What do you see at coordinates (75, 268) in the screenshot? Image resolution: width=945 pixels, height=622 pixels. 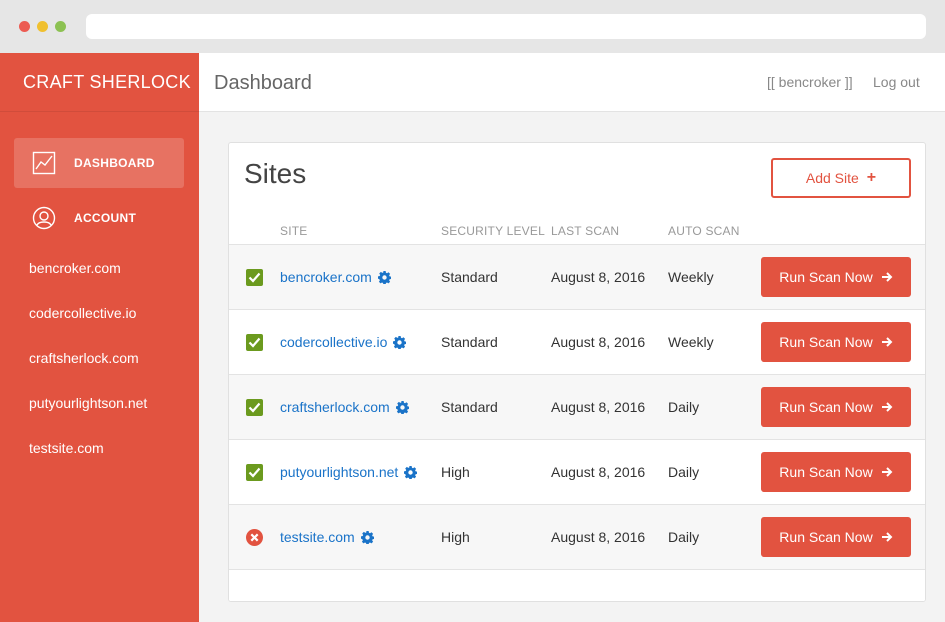 I see `sidebar-site-link: bencroker.com` at bounding box center [75, 268].